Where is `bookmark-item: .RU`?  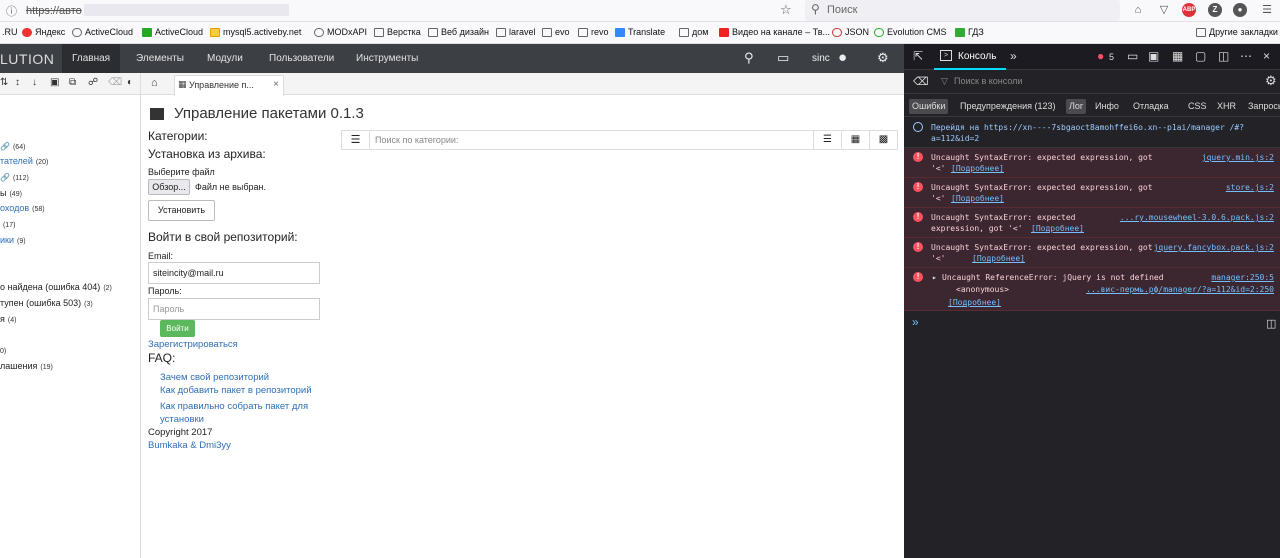 bookmark-item: .RU is located at coordinates (10, 32).